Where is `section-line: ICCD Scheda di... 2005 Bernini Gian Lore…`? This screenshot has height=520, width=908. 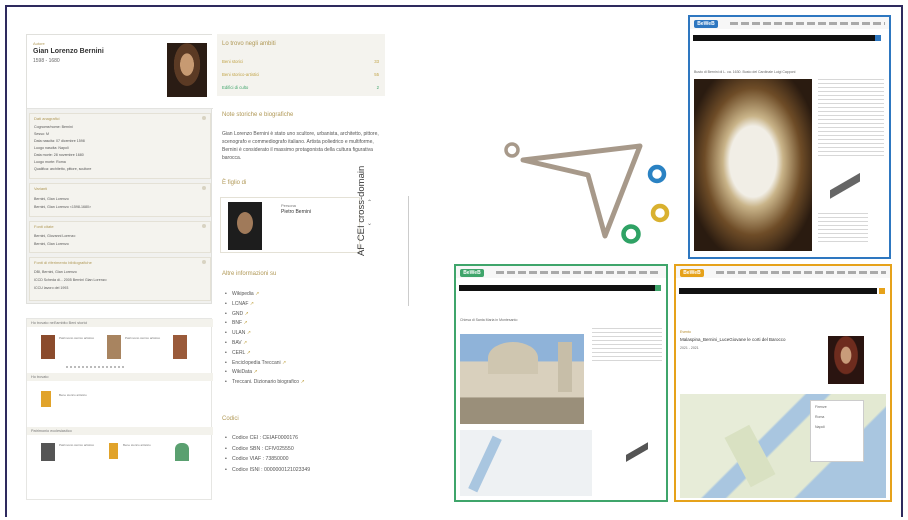 section-line: ICCD Scheda di... 2005 Bernini Gian Lore… is located at coordinates (70, 280).